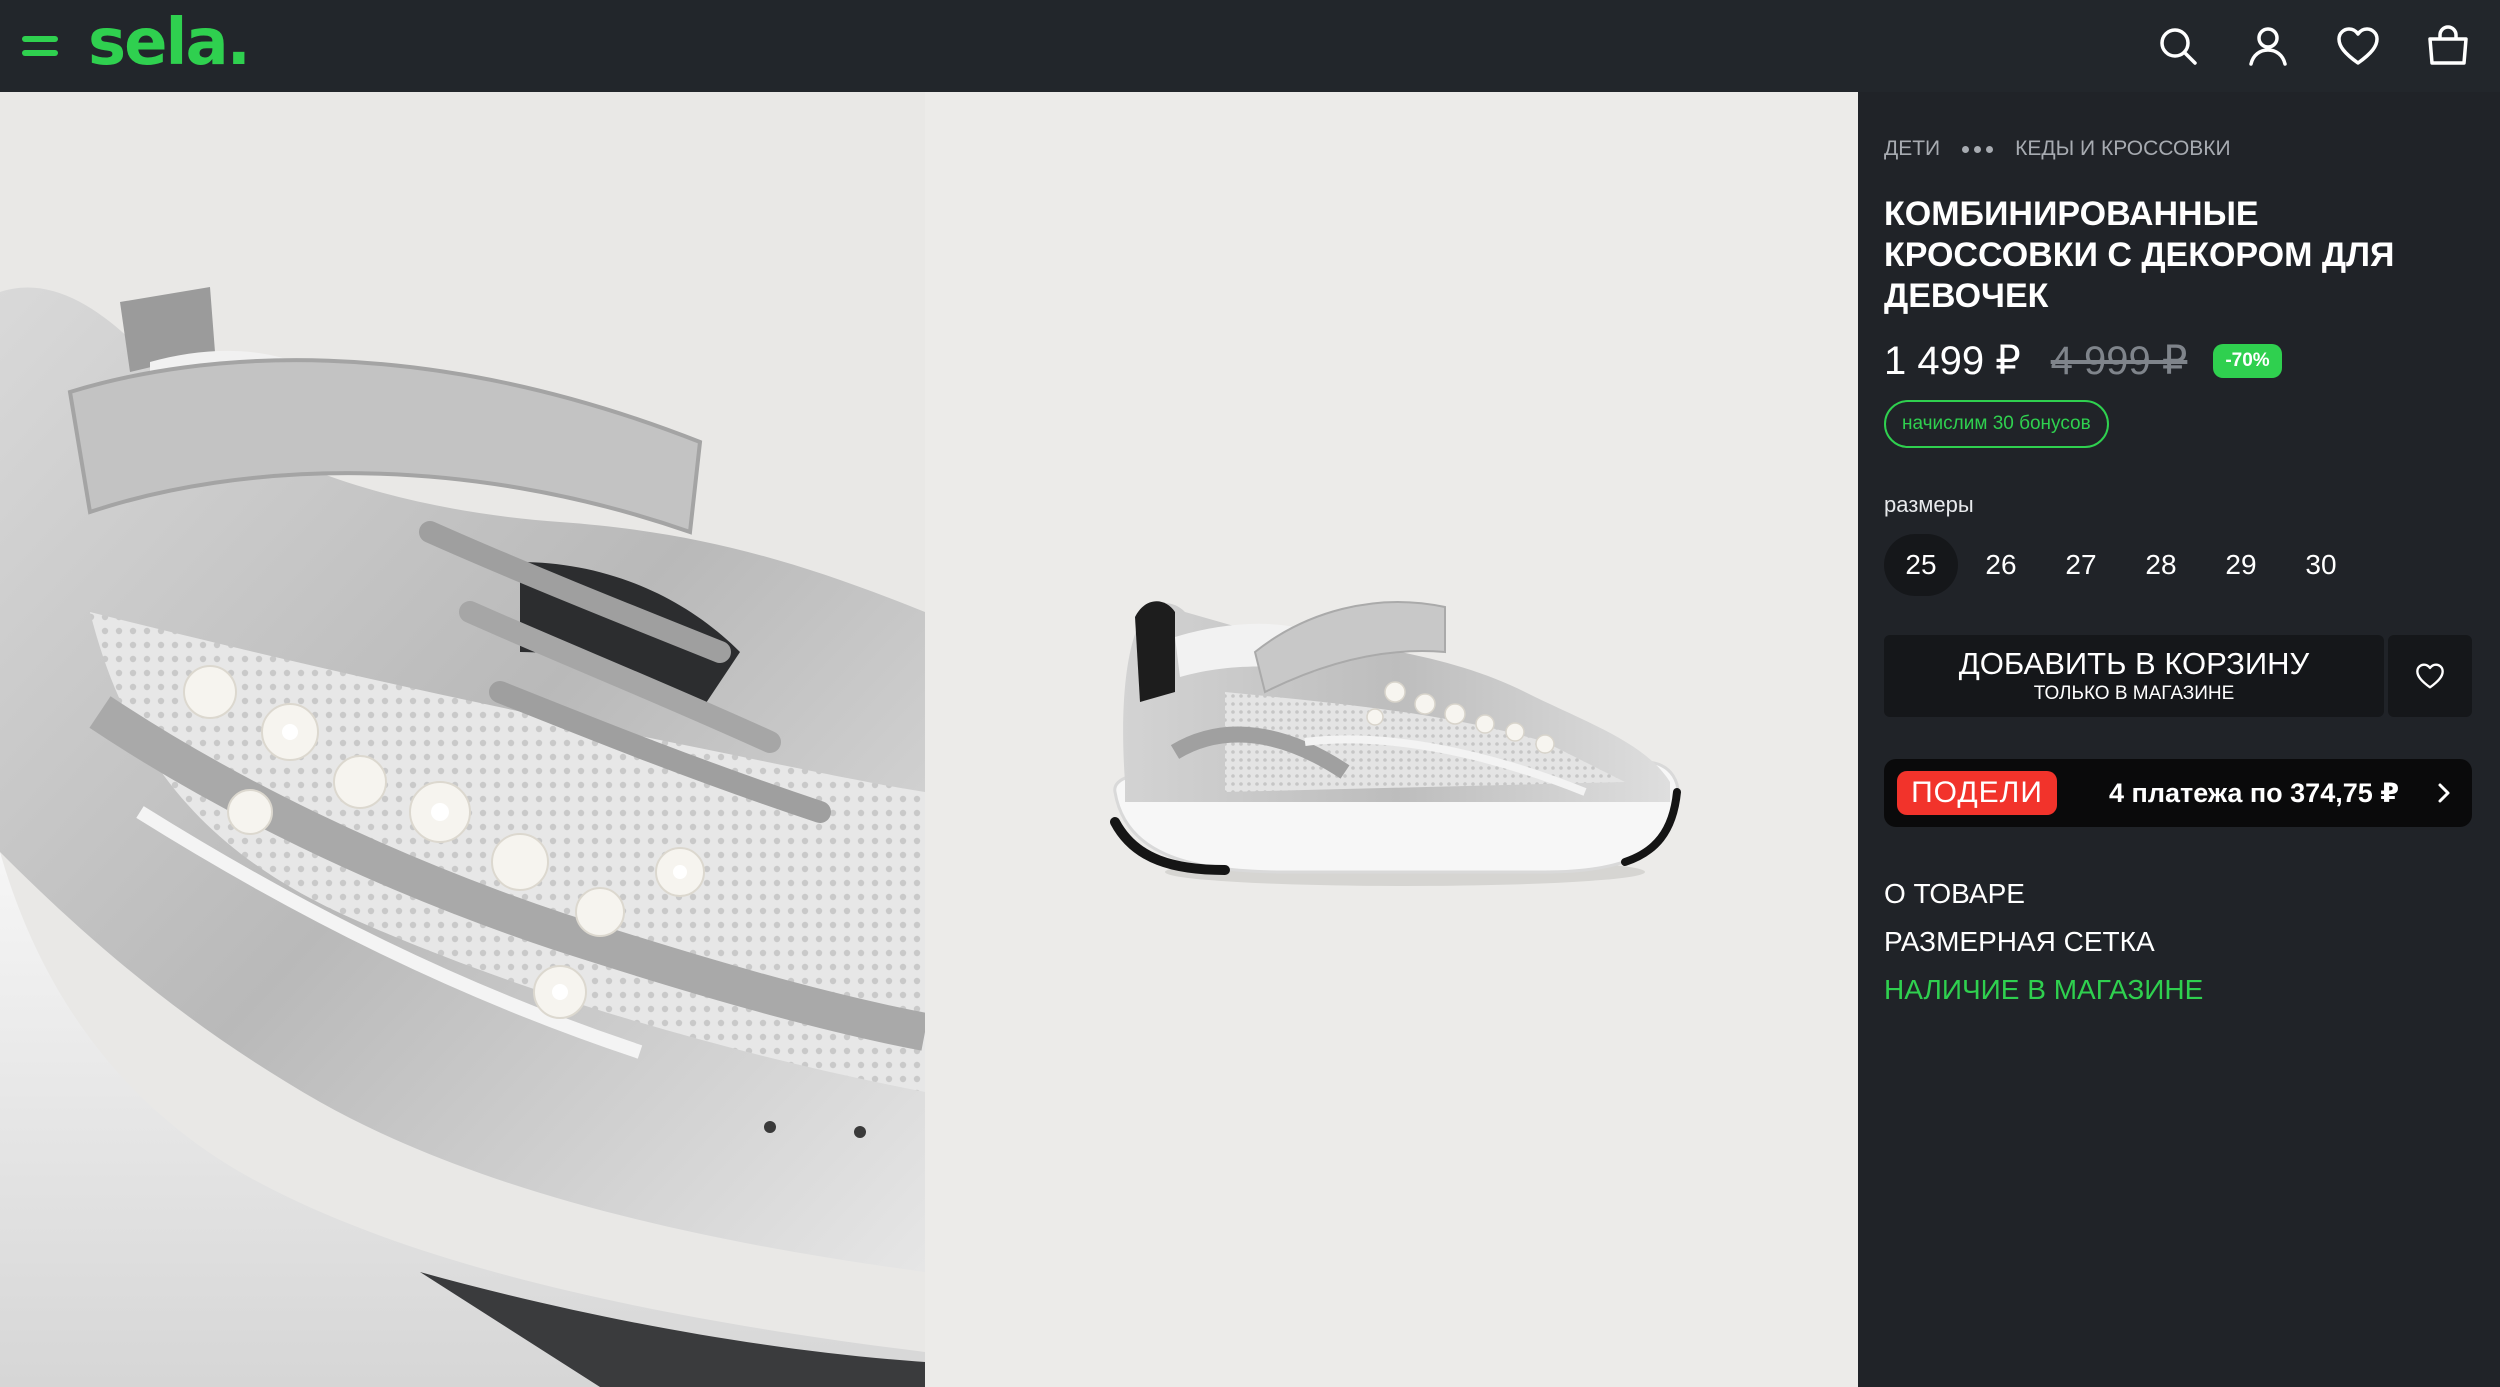 Image resolution: width=2500 pixels, height=1387 pixels. Describe the element at coordinates (2081, 565) in the screenshot. I see `size-option: 27` at that location.